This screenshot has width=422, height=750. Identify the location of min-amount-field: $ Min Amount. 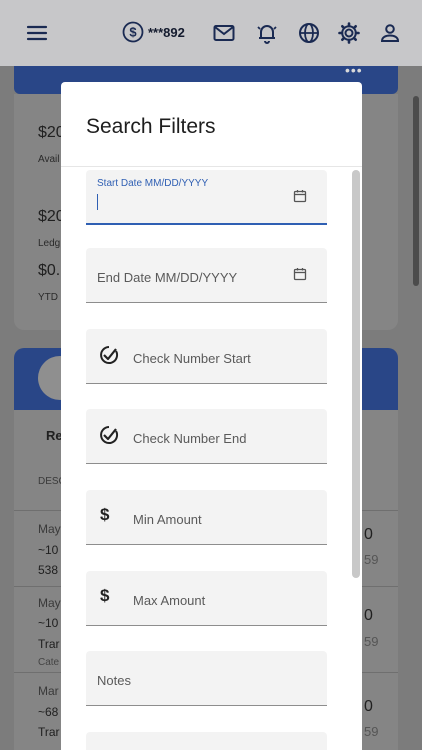
(206, 517).